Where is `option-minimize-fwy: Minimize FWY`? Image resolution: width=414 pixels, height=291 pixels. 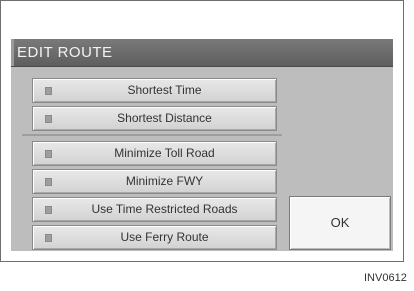
option-minimize-fwy: Minimize FWY is located at coordinates (154, 181).